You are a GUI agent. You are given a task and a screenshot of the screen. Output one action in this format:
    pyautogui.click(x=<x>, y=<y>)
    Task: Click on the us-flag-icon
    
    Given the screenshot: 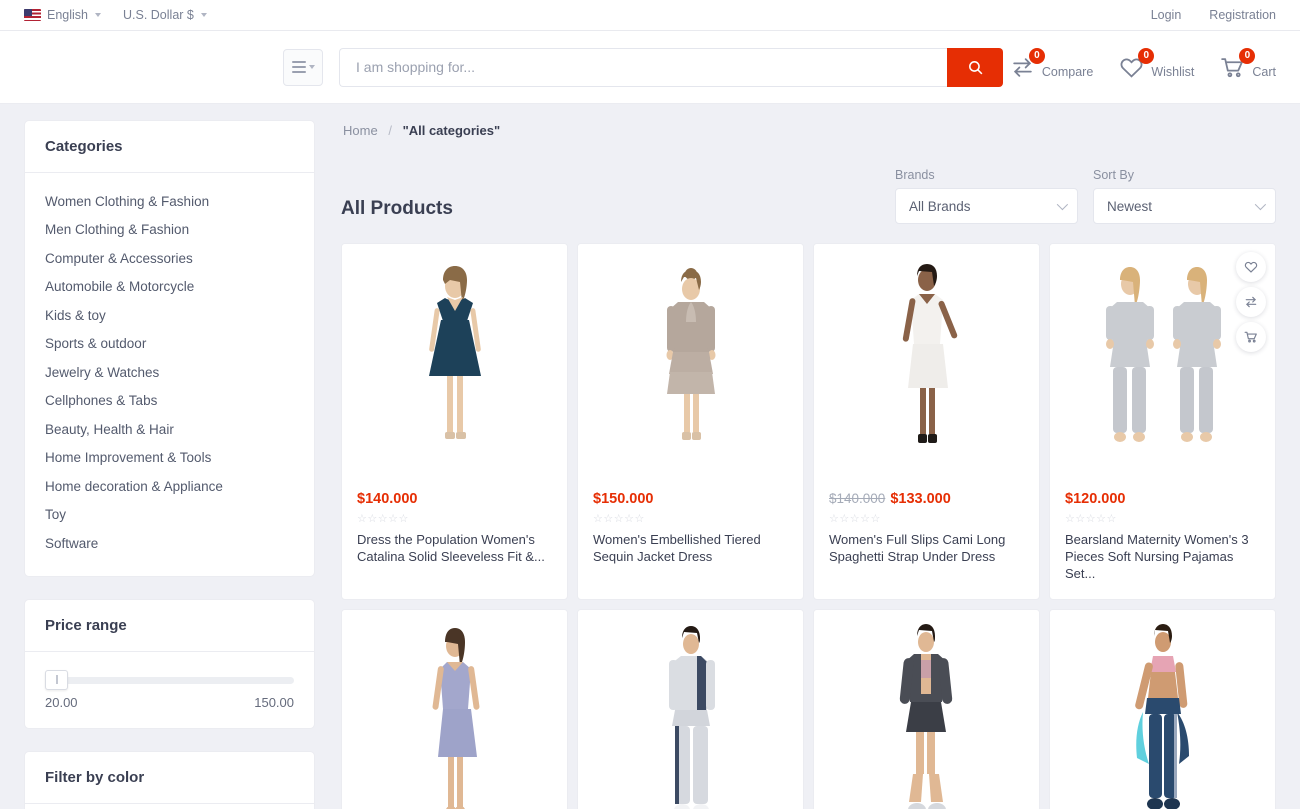 What is the action you would take?
    pyautogui.click(x=32, y=15)
    